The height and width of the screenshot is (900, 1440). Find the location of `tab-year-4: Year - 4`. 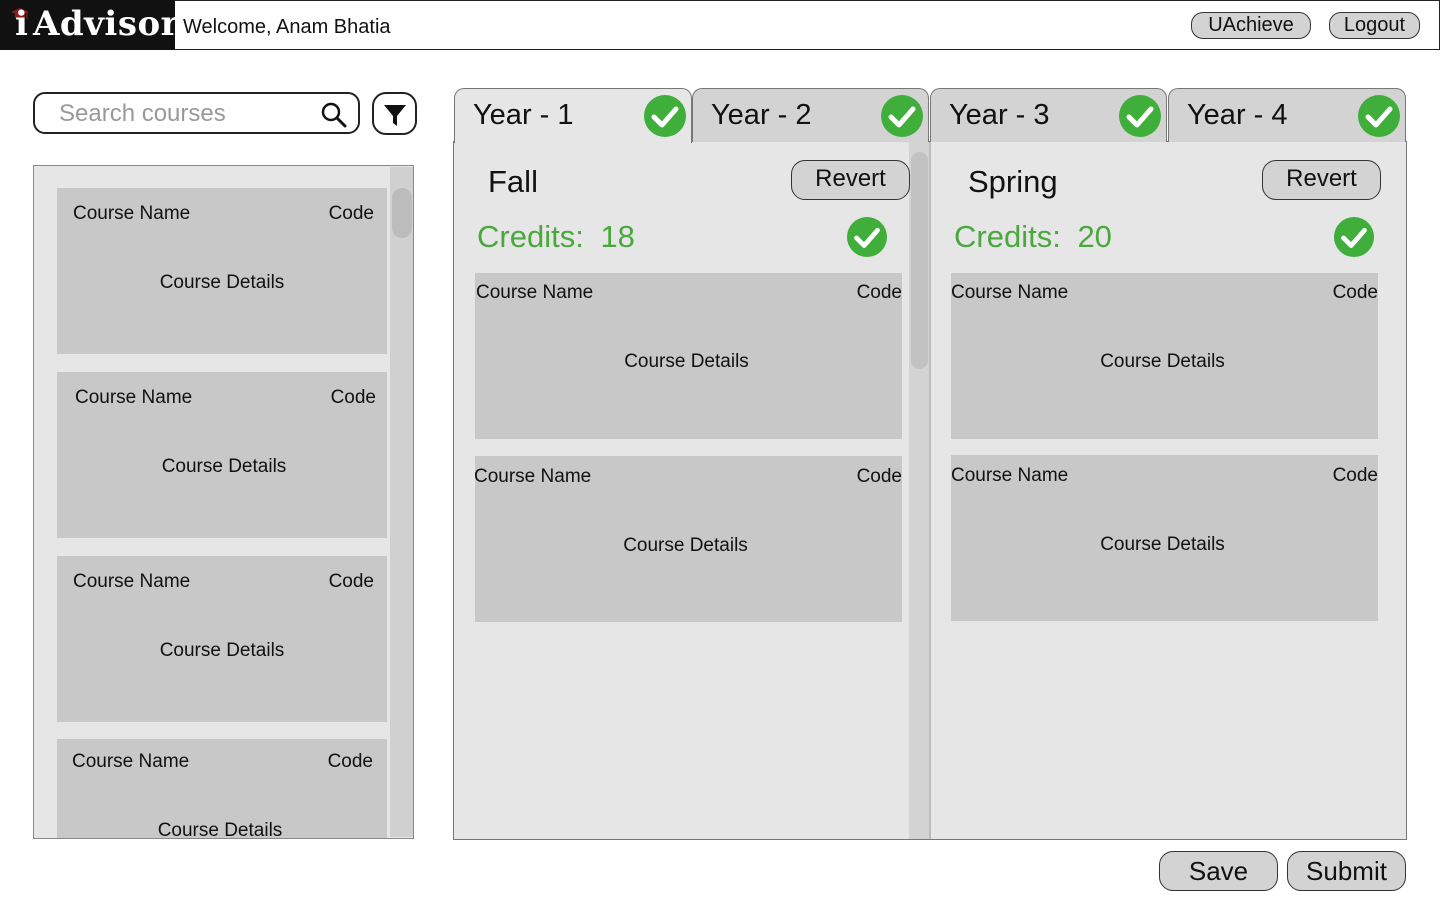

tab-year-4: Year - 4 is located at coordinates (1287, 115).